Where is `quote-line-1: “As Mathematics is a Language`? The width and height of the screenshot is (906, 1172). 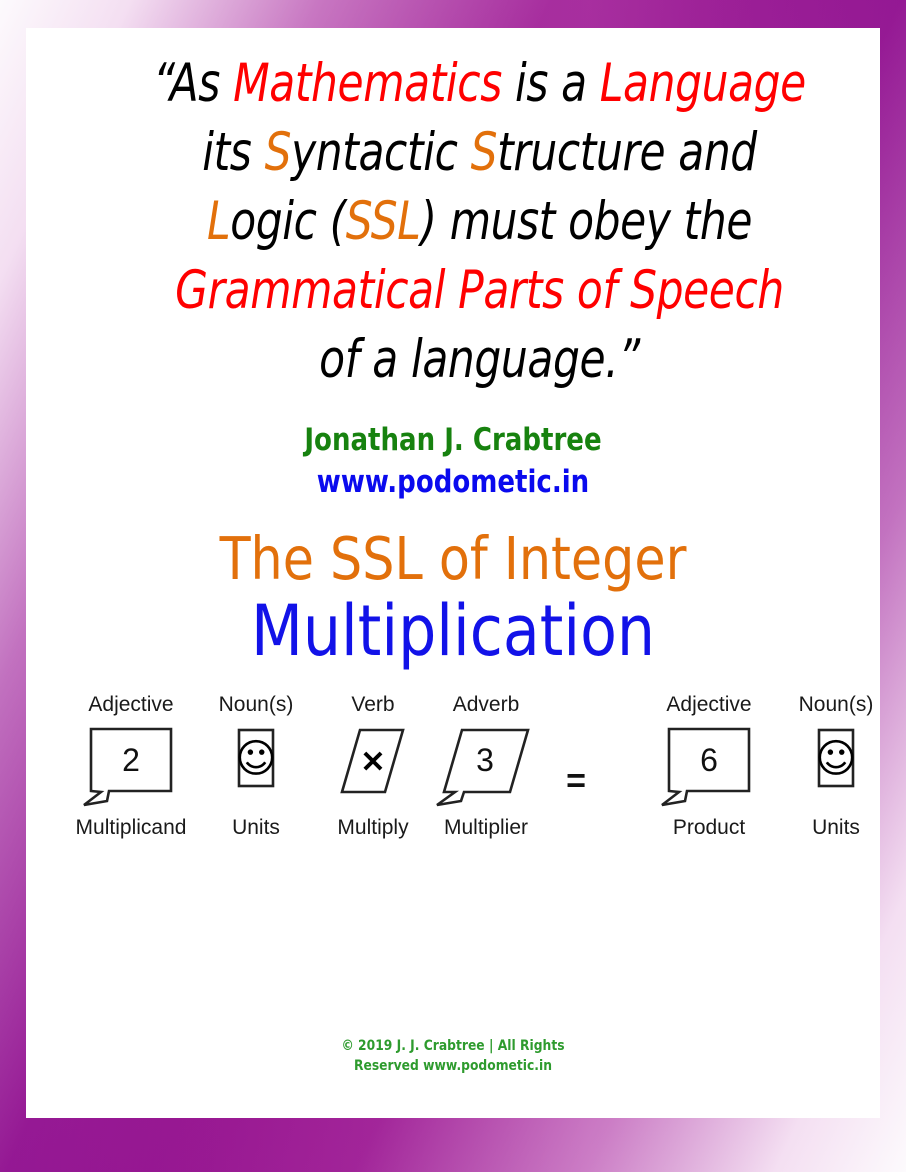
quote-line-1: “As Mathematics is a Language is located at coordinates (466, 84).